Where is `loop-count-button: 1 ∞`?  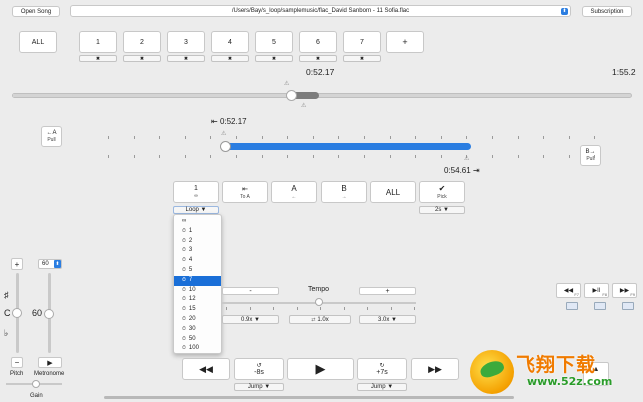
loop-count-button: 1 ∞ is located at coordinates (196, 192).